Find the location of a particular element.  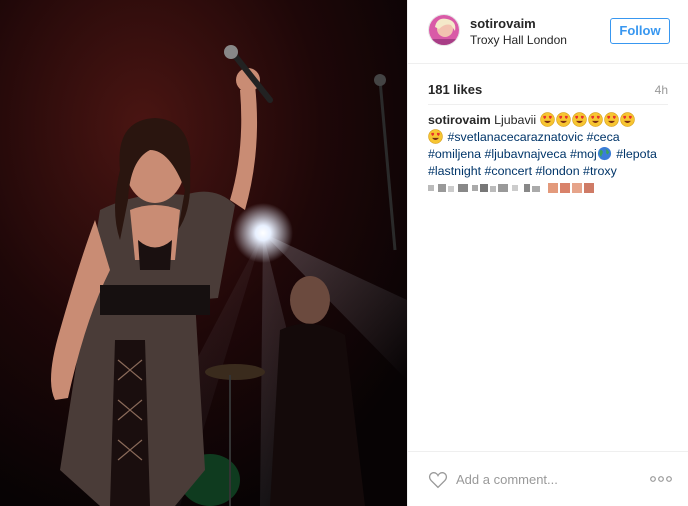

hashtag-ceca: #ceca is located at coordinates (603, 137).